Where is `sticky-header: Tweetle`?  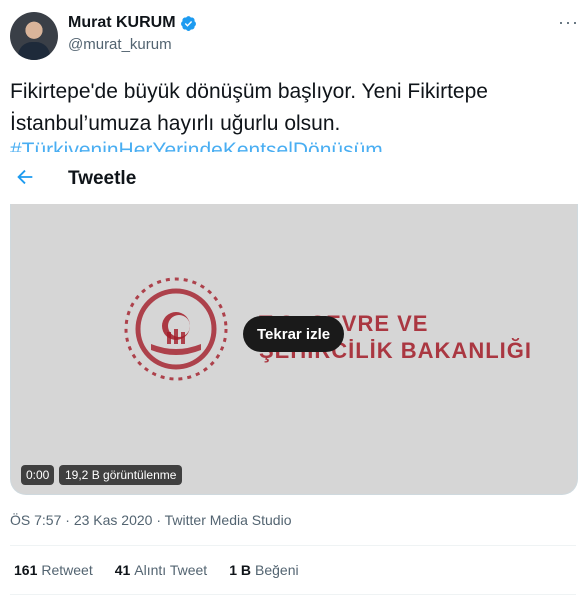
sticky-header: Tweetle is located at coordinates (293, 178).